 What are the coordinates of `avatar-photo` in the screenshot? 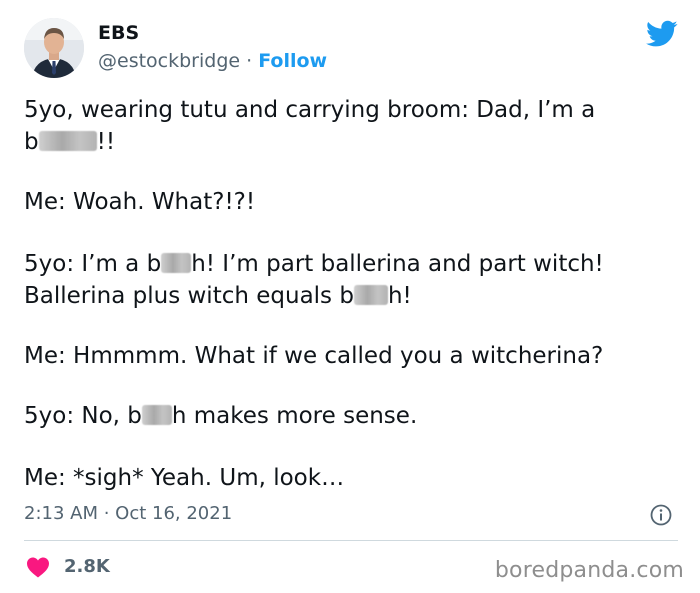 It's located at (54, 48).